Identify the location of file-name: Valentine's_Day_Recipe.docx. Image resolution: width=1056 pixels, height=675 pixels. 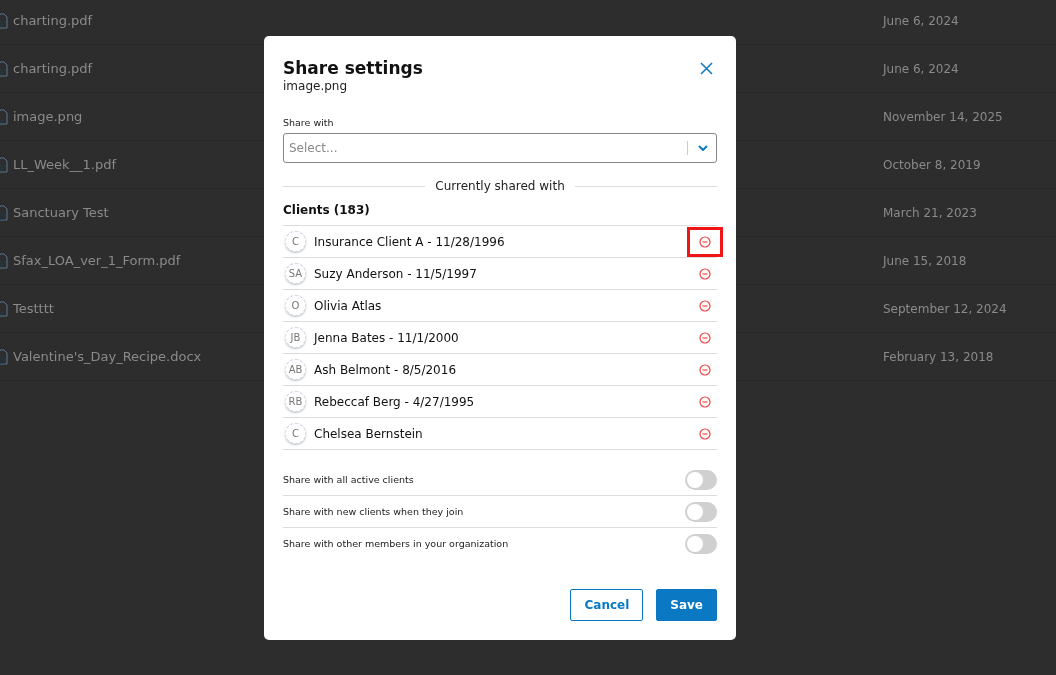
(107, 356).